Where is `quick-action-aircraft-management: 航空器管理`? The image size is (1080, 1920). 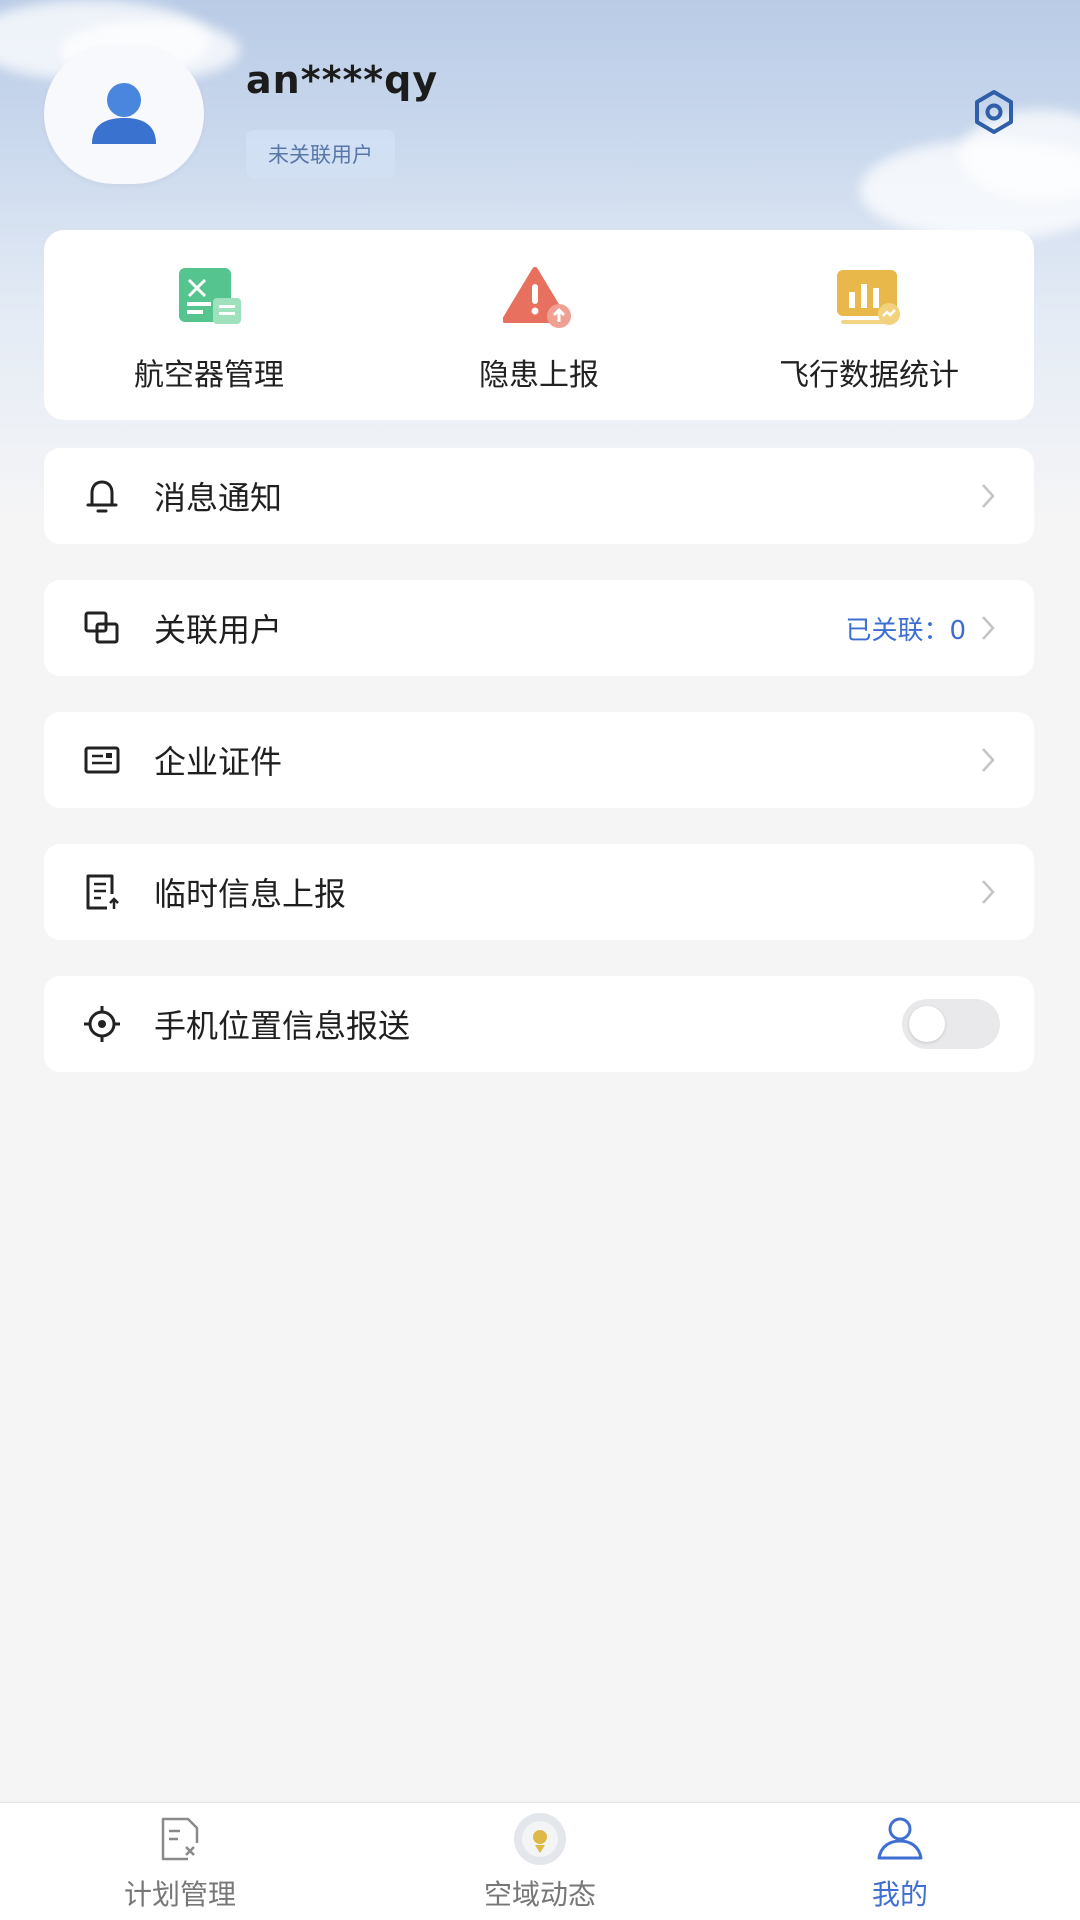
quick-action-aircraft-management: 航空器管理 is located at coordinates (209, 325).